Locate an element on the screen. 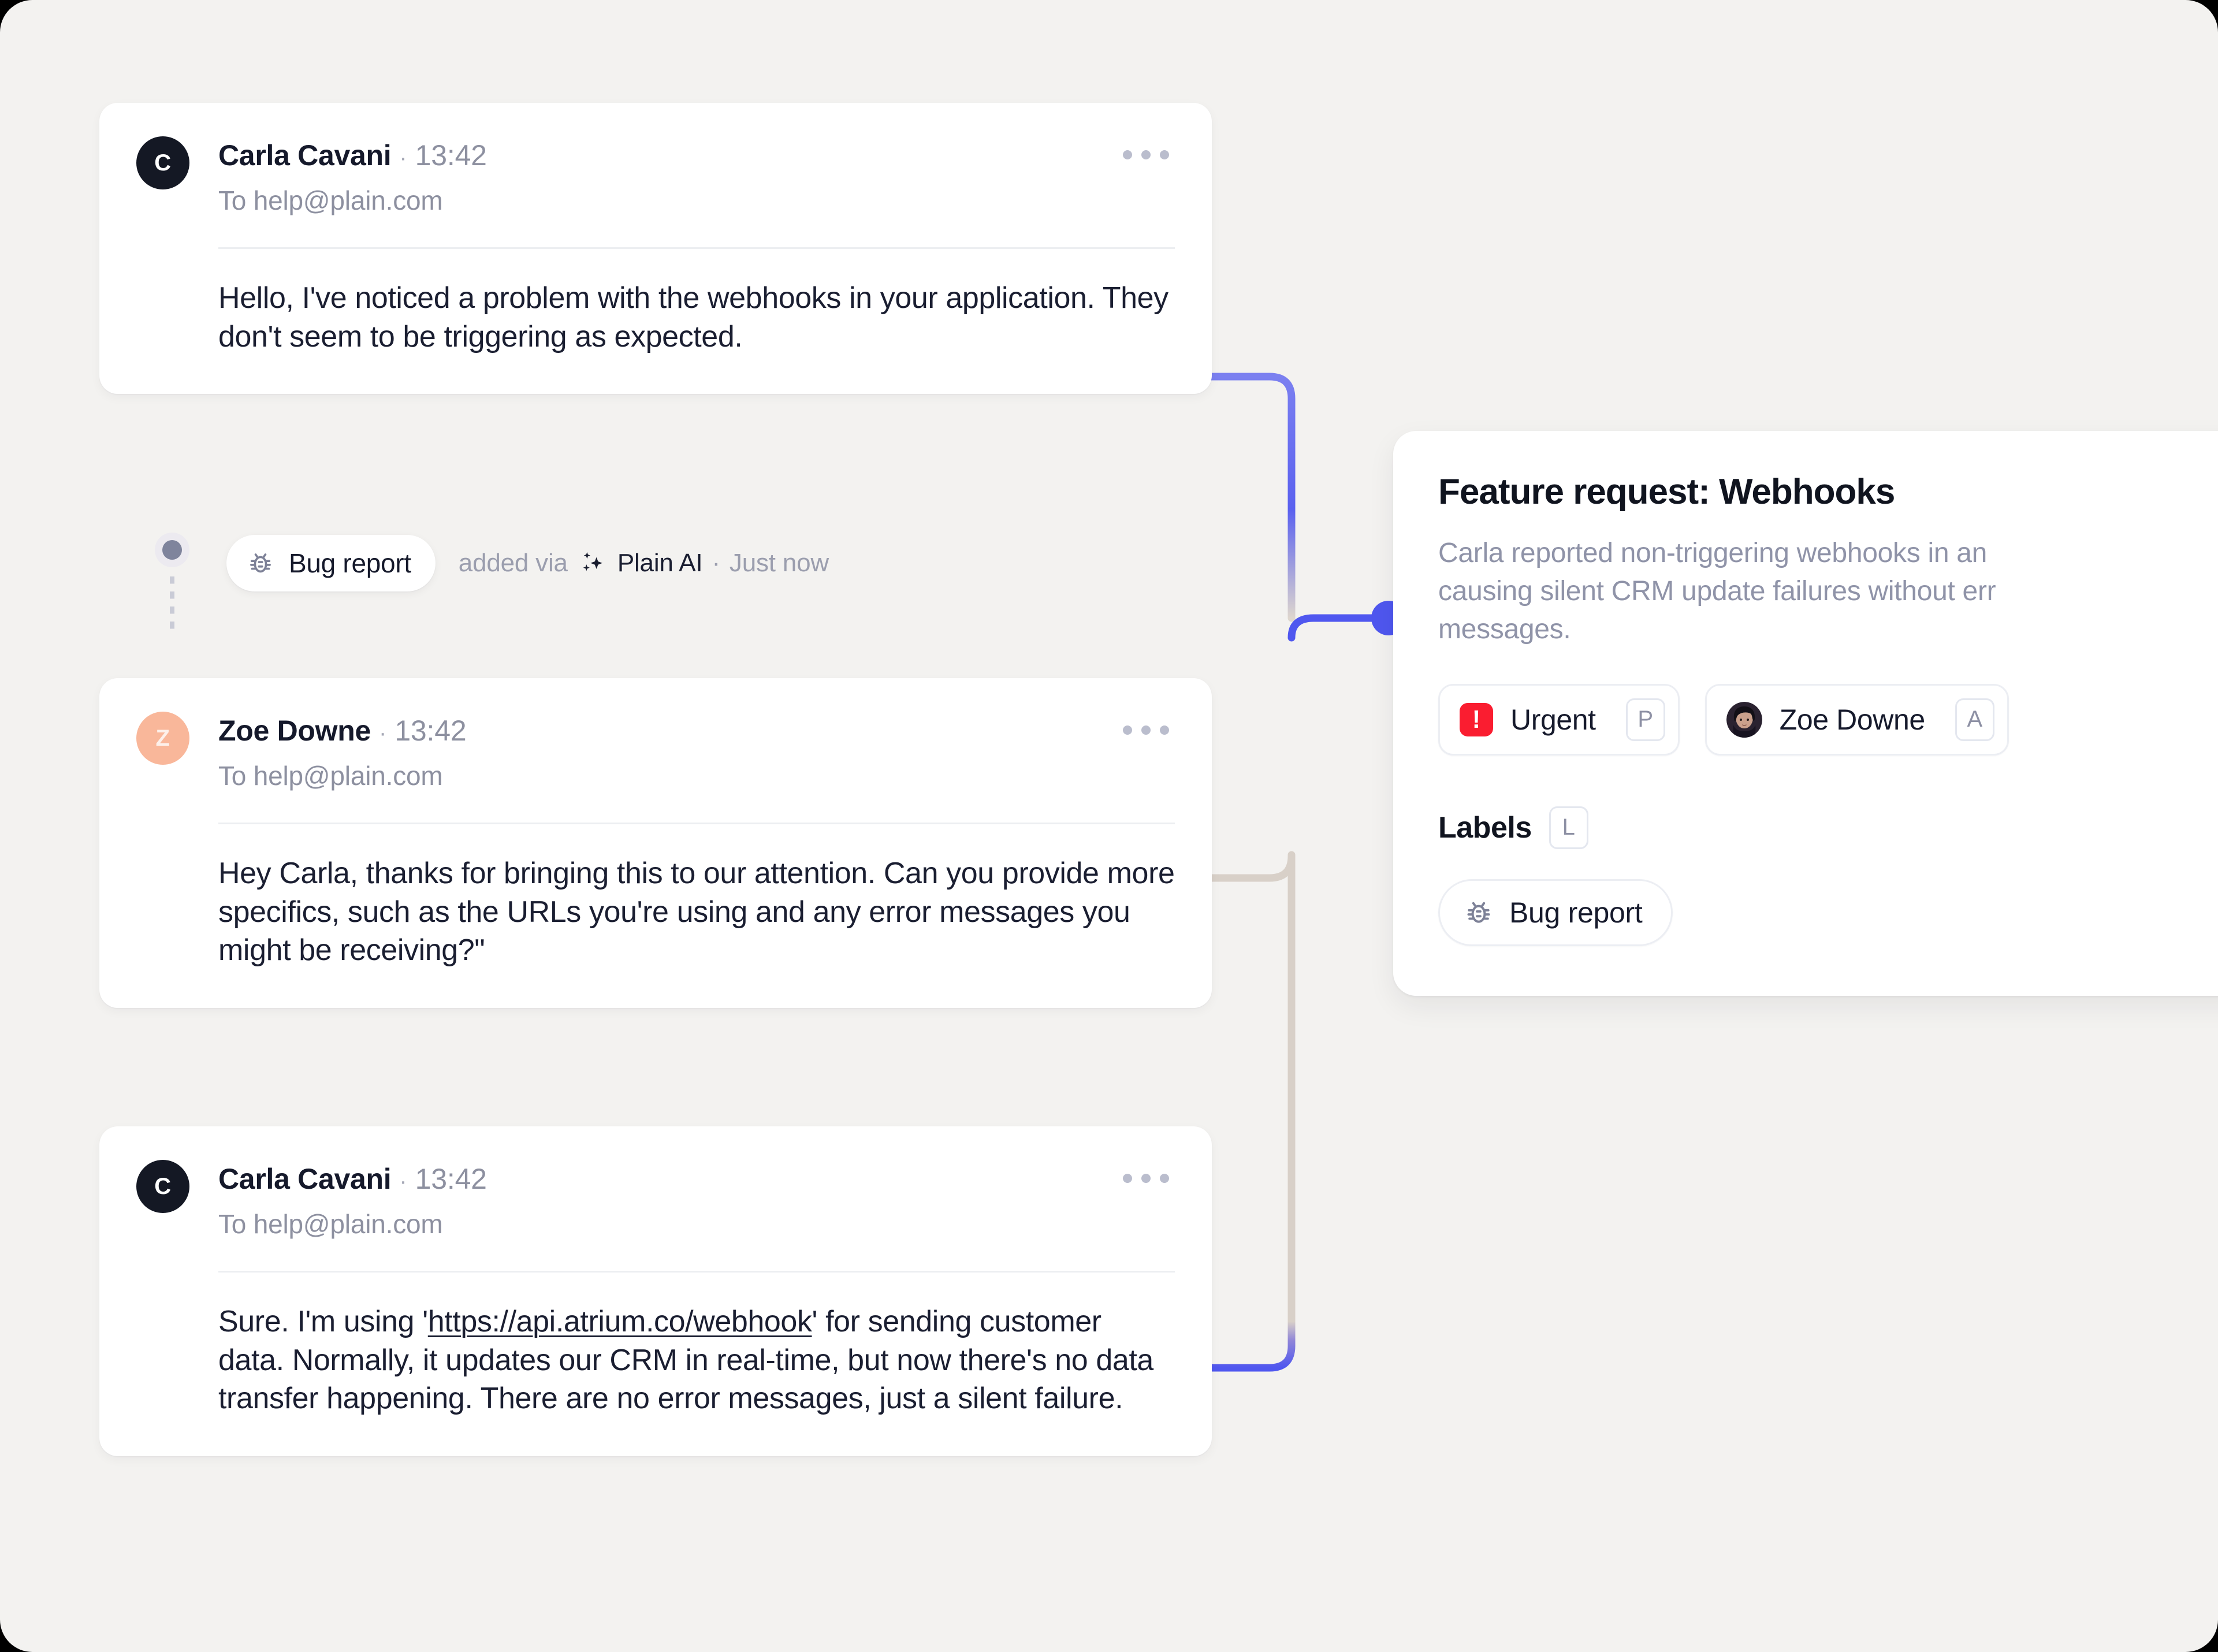  page-title: Feature request: Webhooks is located at coordinates (1666, 492).